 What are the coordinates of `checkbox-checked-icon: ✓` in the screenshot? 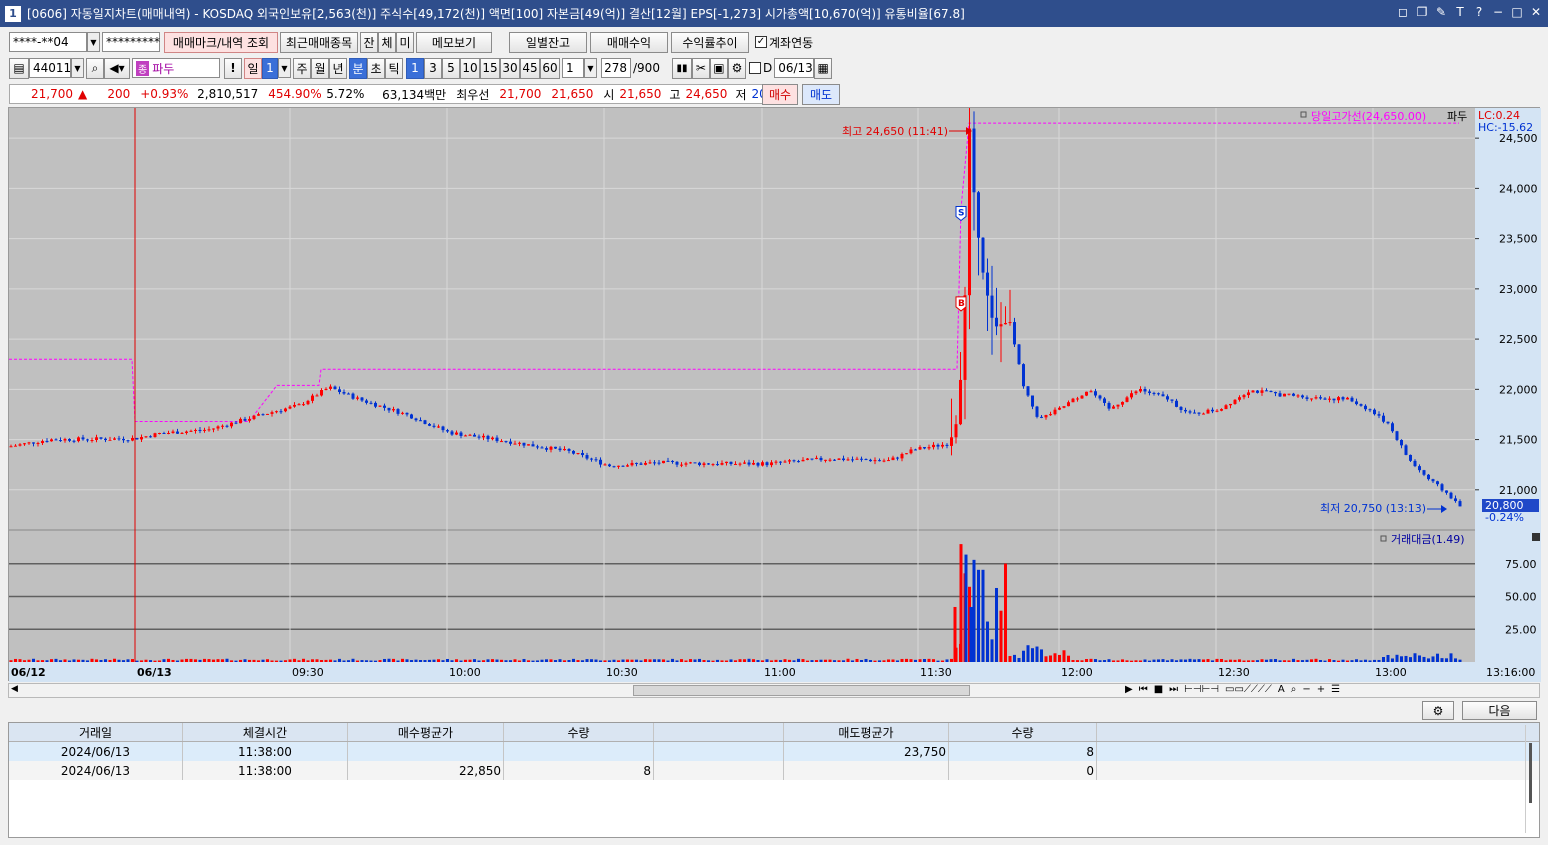 It's located at (761, 42).